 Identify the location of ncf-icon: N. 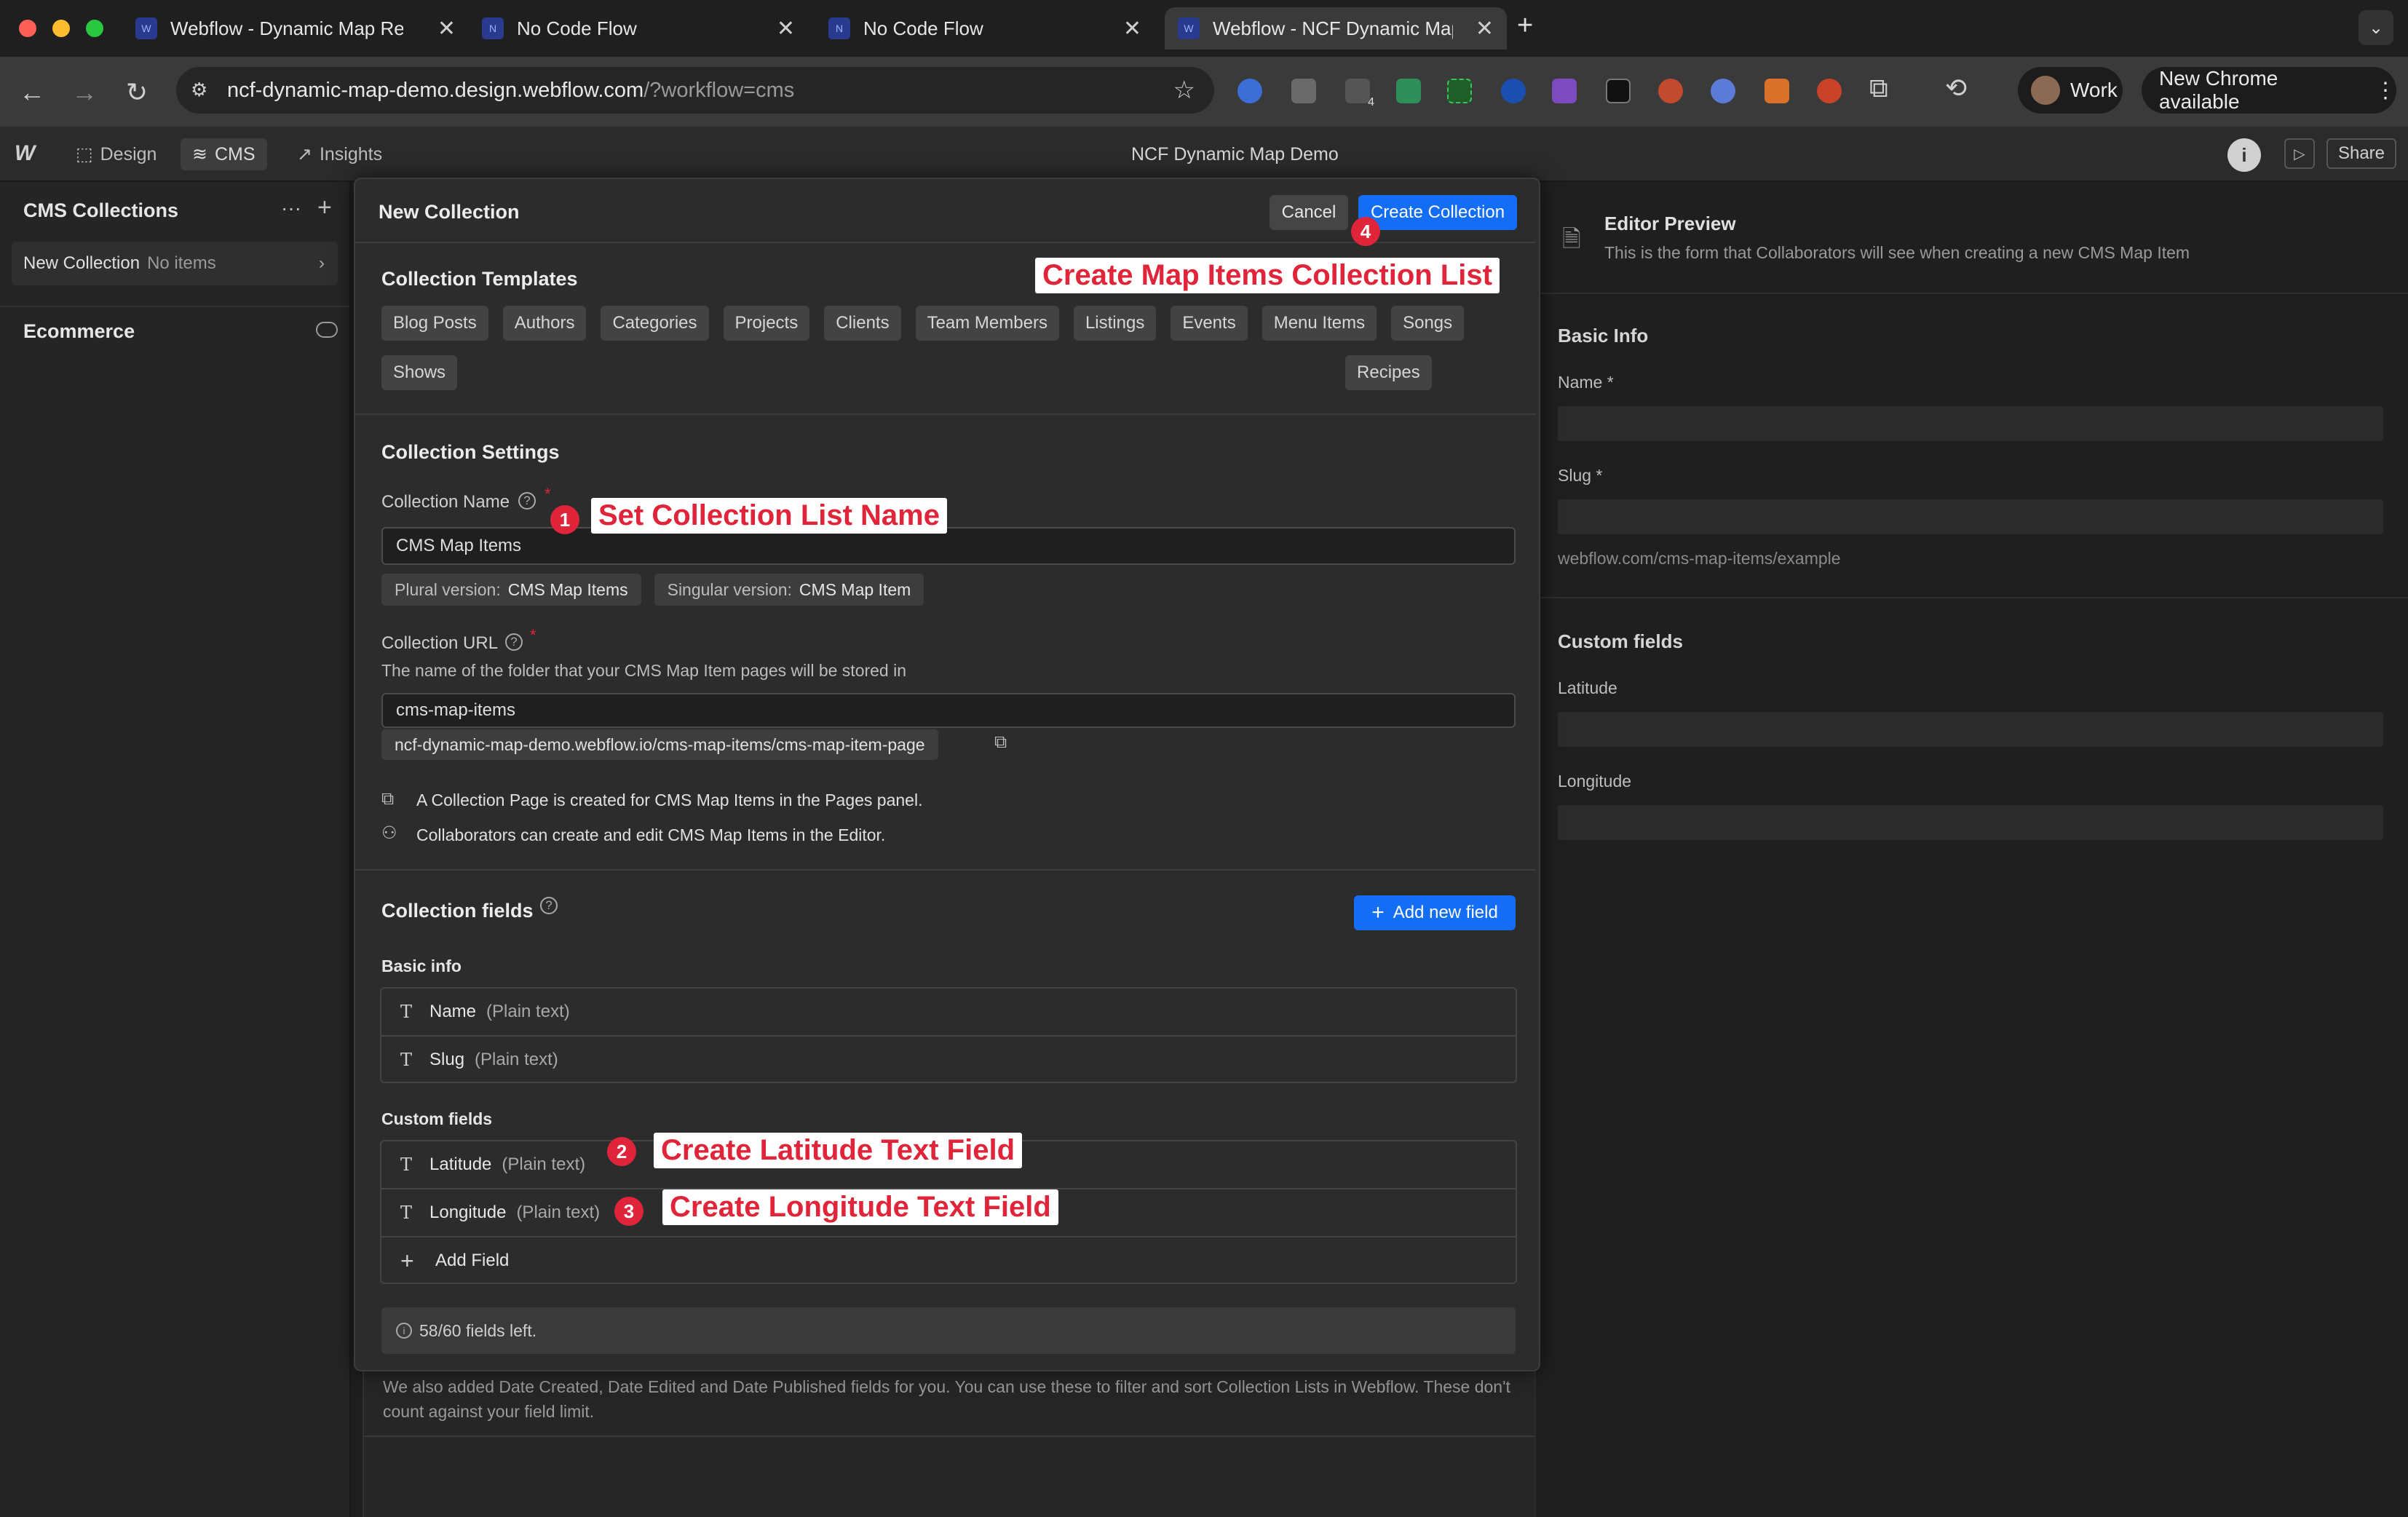
(493, 28).